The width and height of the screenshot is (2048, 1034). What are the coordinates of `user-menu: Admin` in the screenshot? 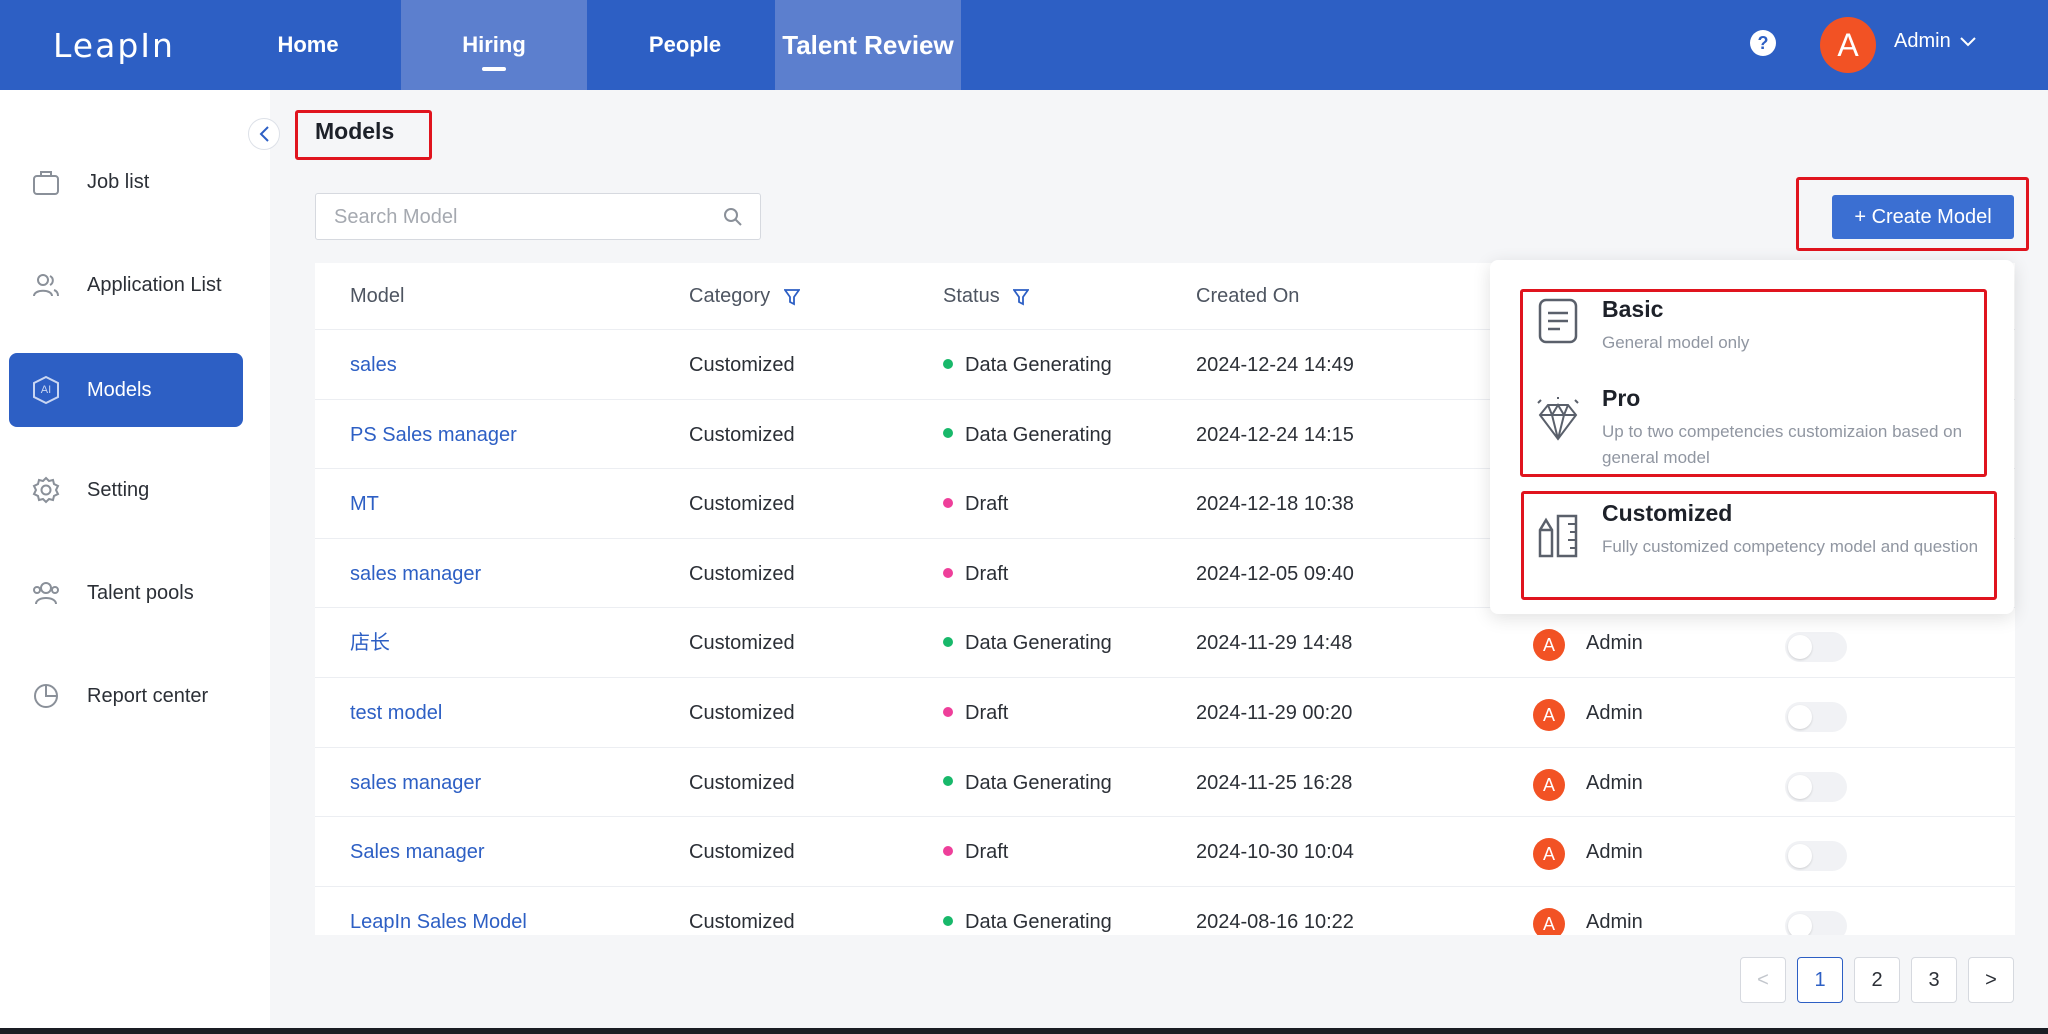 It's located at (1935, 41).